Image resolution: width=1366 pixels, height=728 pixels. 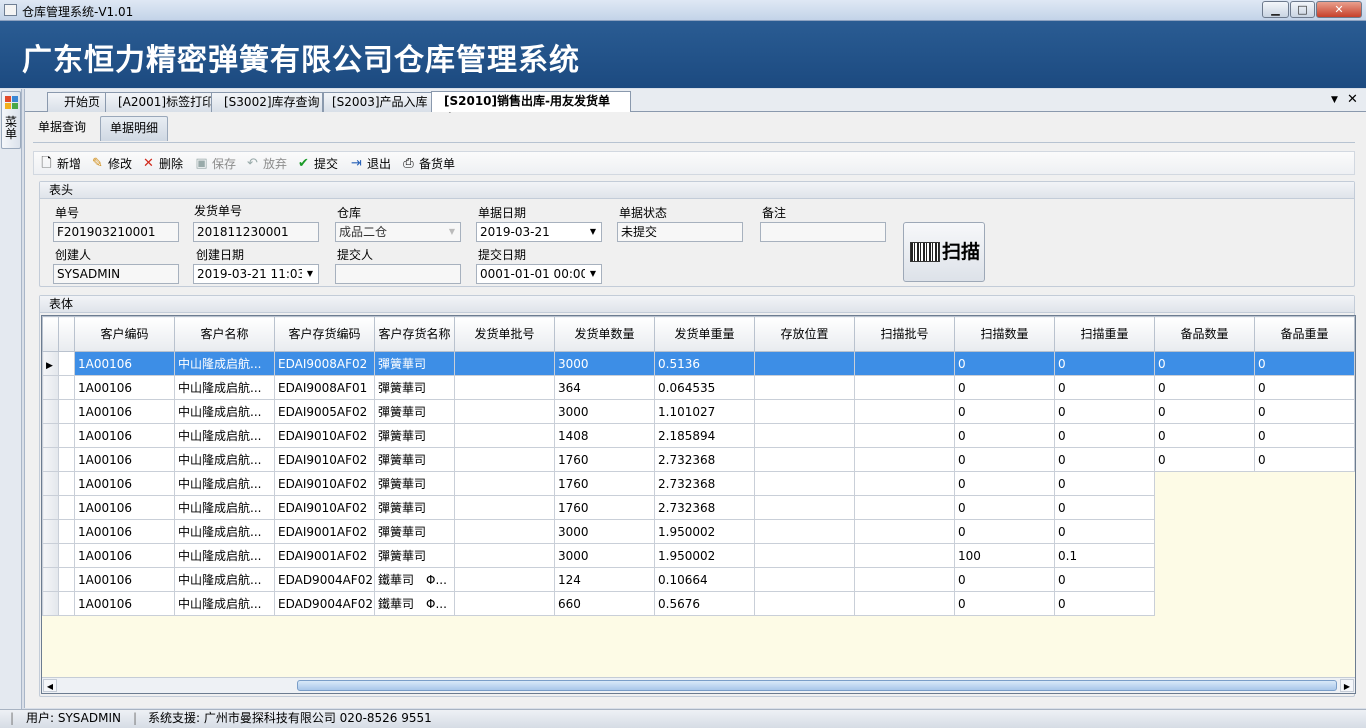 I want to click on row-header: ▶, so click(x=50, y=363).